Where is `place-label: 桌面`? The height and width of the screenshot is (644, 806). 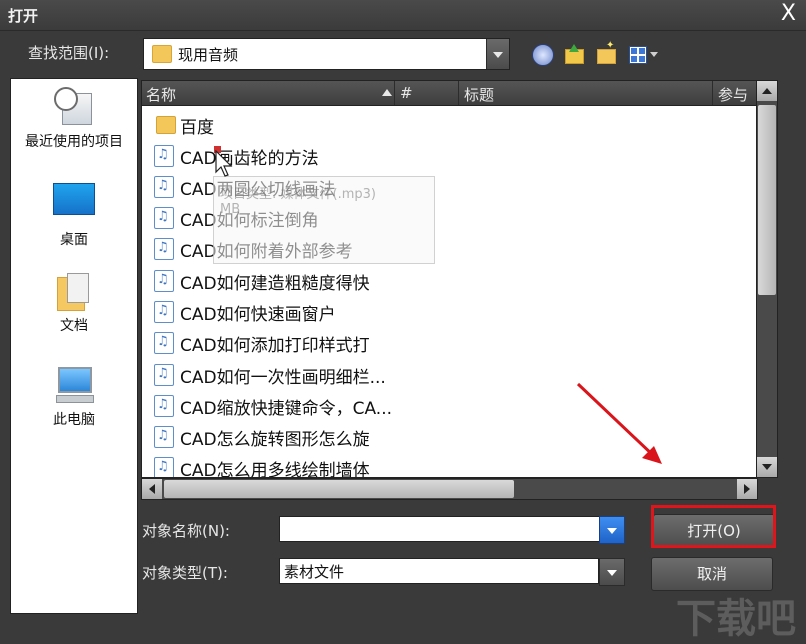 place-label: 桌面 is located at coordinates (74, 240).